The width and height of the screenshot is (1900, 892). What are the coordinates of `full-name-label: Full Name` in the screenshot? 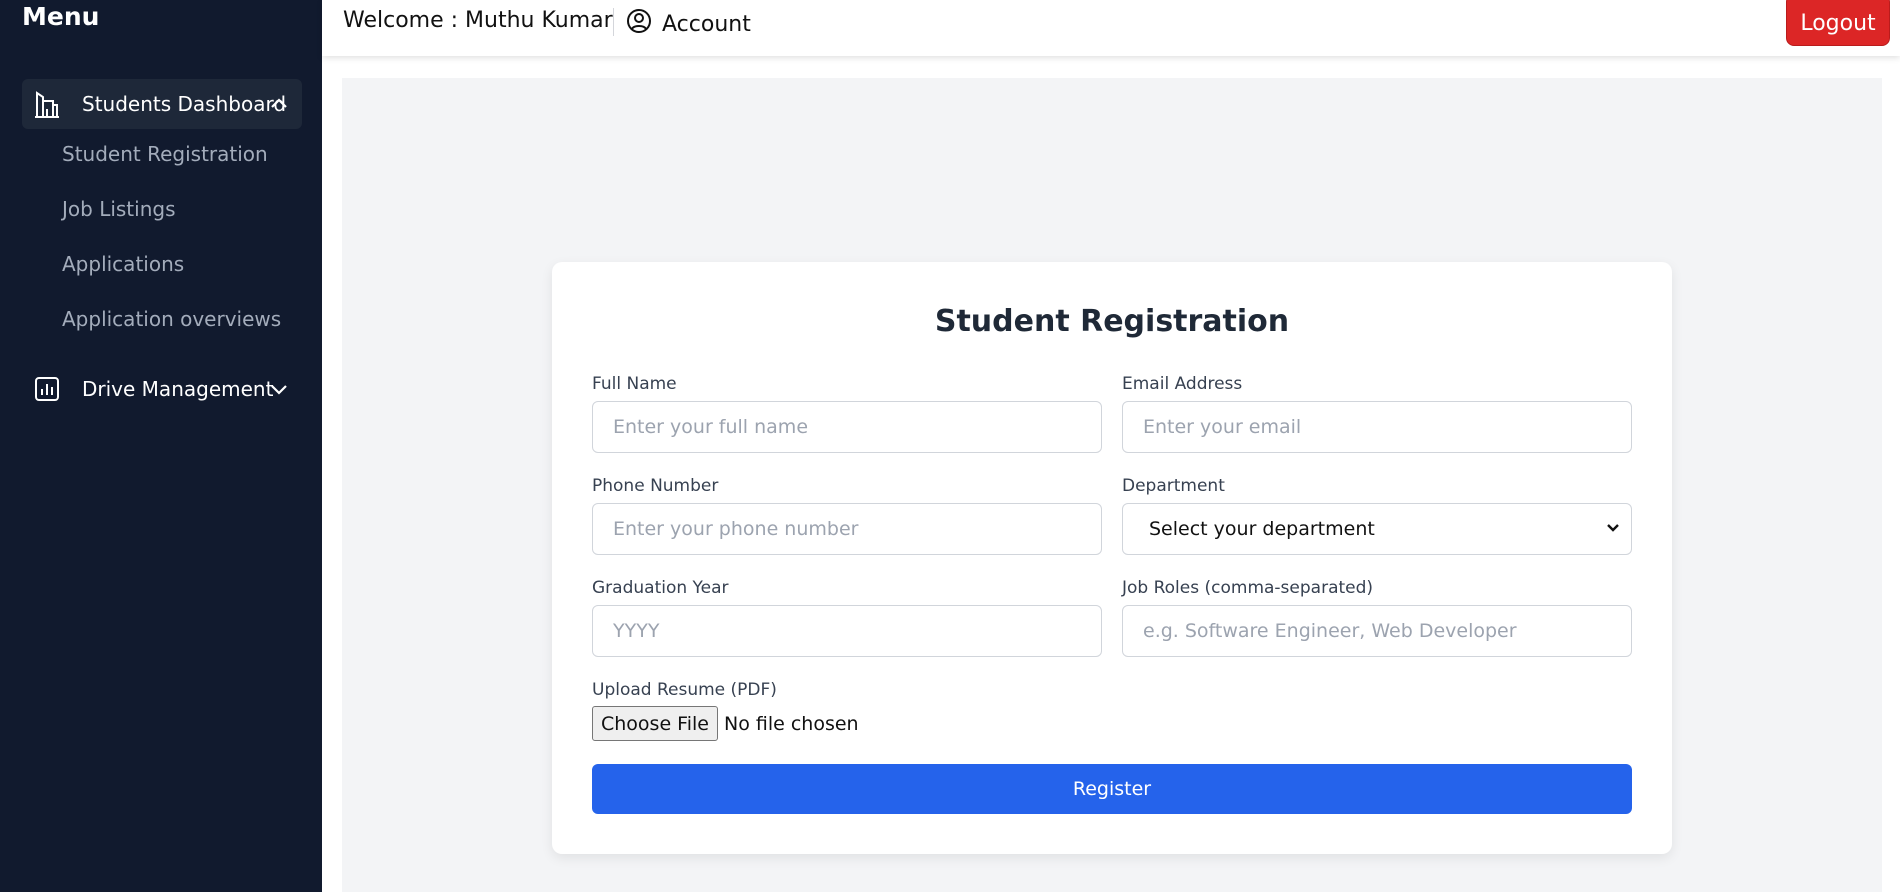 It's located at (634, 384).